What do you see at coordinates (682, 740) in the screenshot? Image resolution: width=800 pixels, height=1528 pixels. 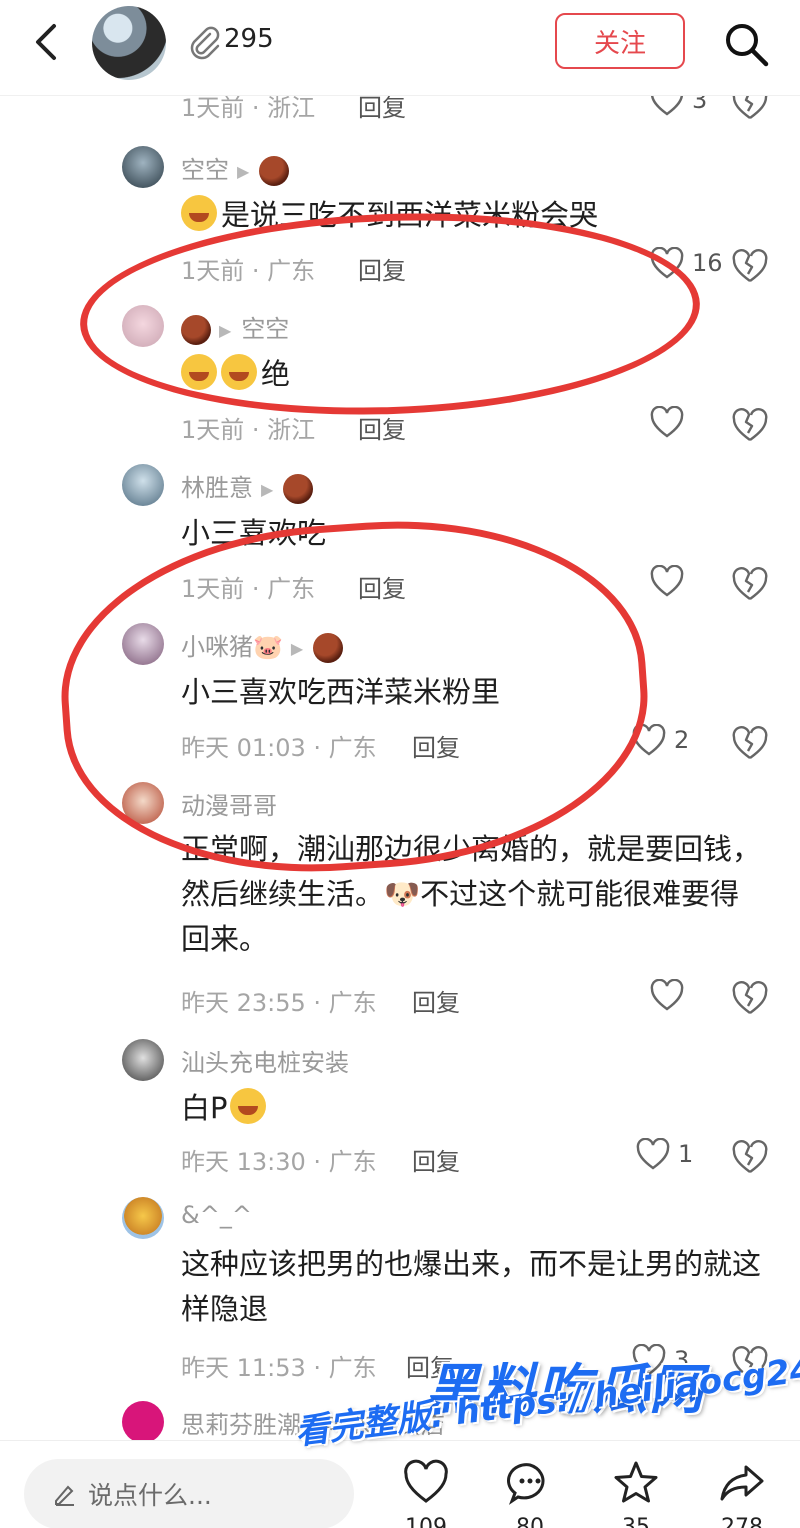 I see `like-count: 2` at bounding box center [682, 740].